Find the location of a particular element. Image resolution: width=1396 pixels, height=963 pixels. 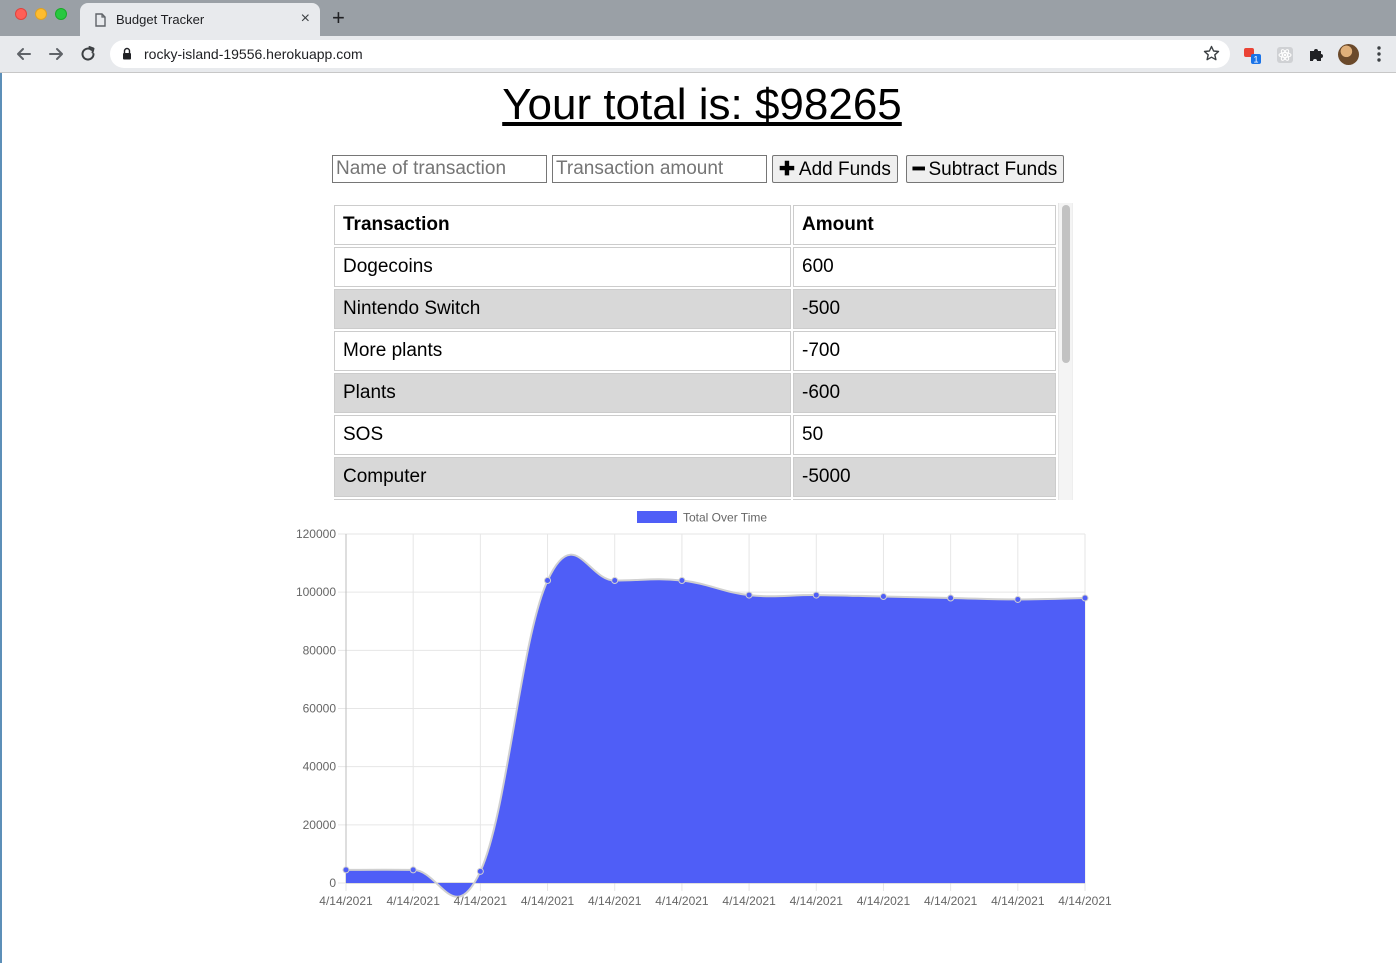

table-scrollbar is located at coordinates (1065, 351).